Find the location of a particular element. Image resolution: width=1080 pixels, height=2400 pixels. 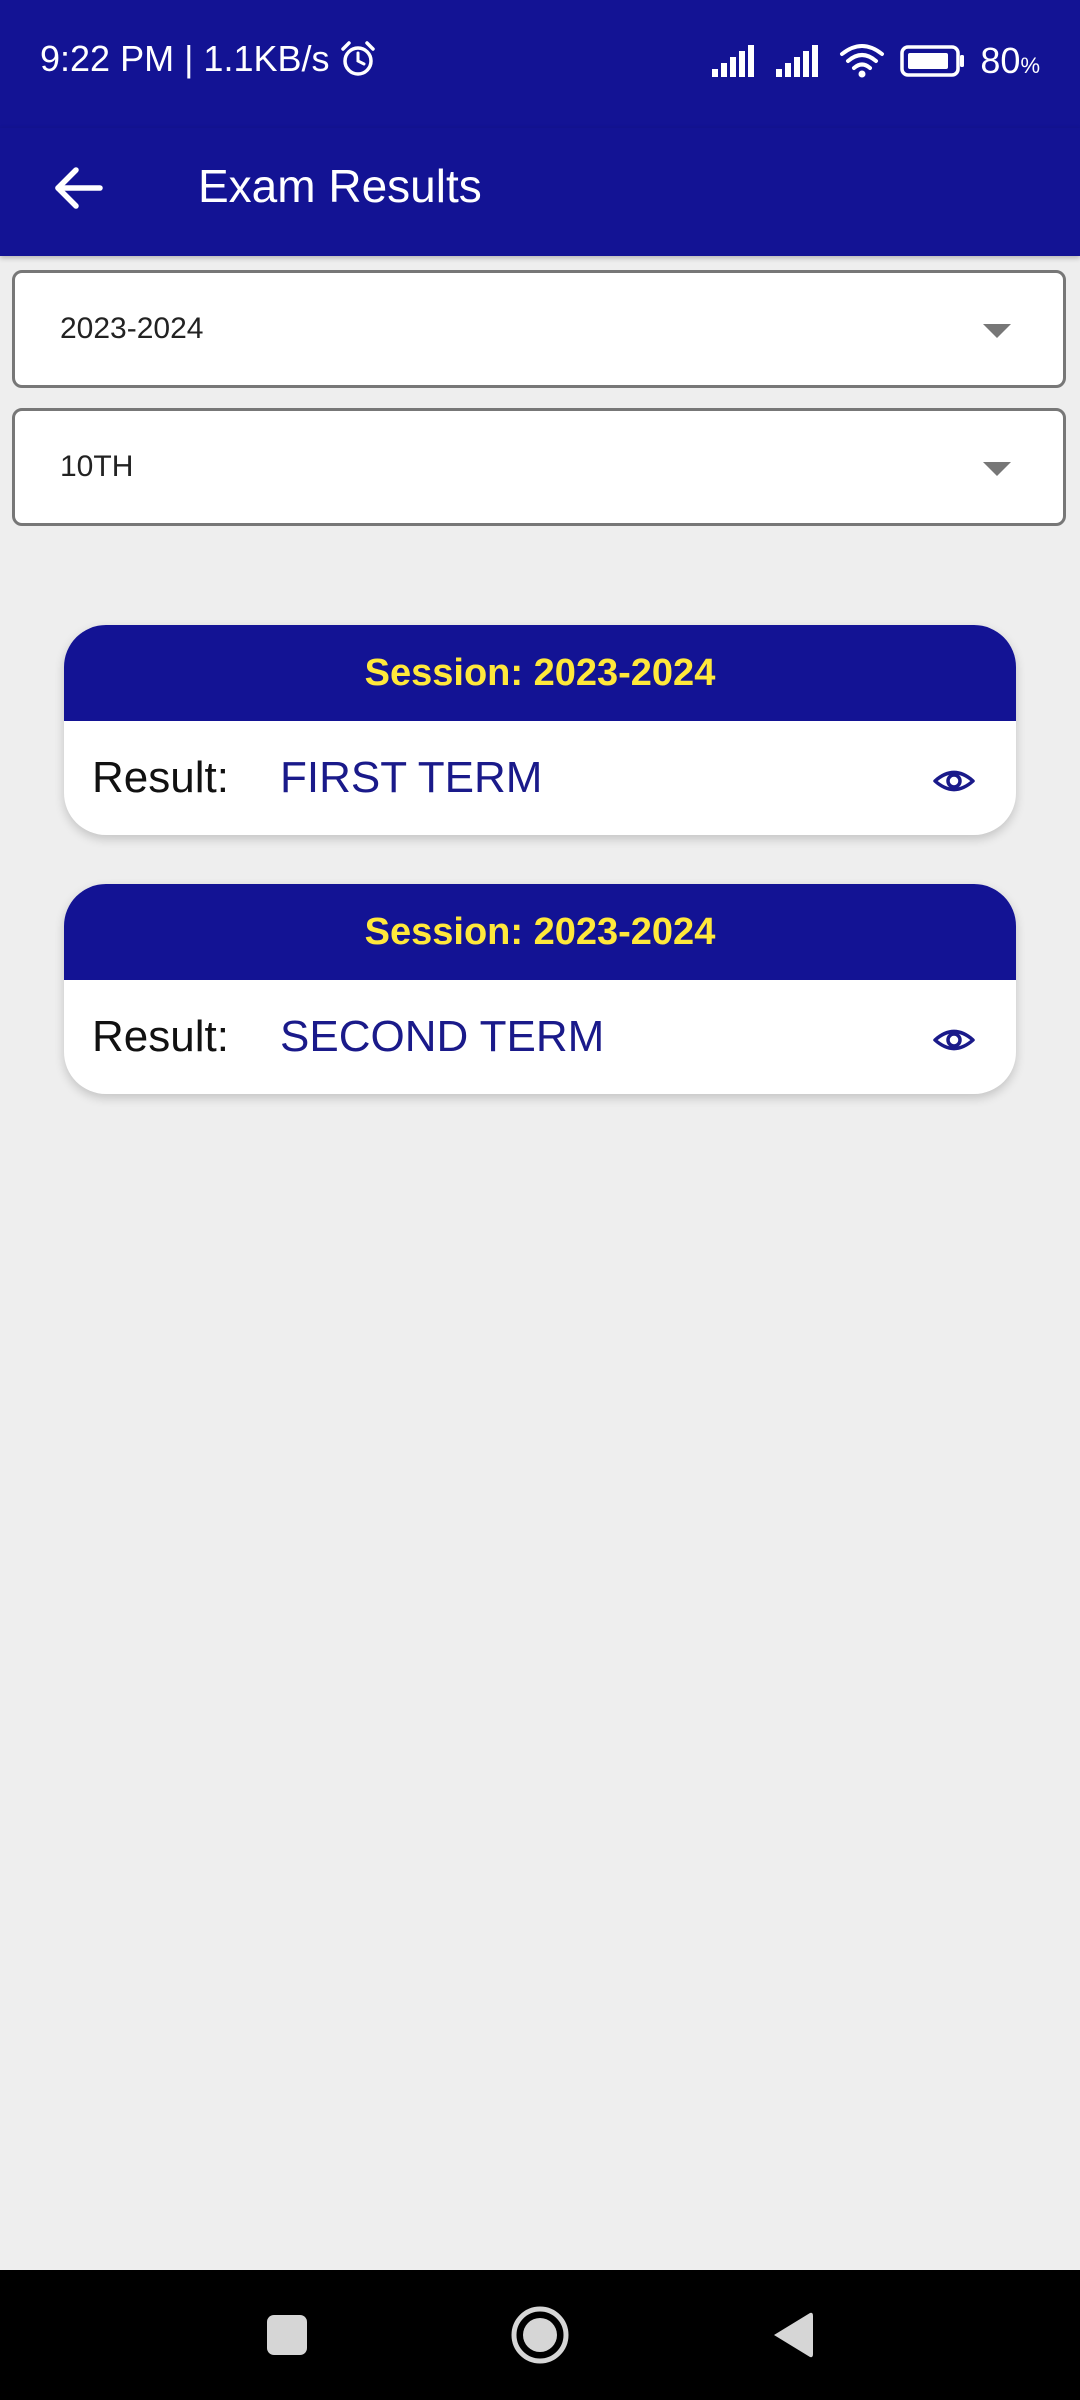

system-nav-bar is located at coordinates (540, 2335).